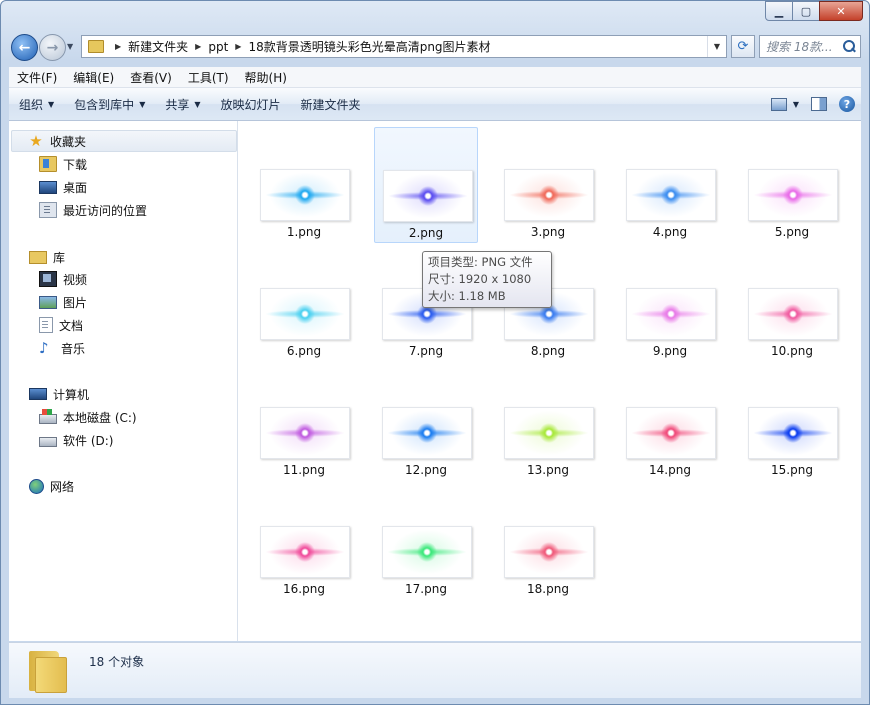 Image resolution: width=870 pixels, height=705 pixels. What do you see at coordinates (109, 104) in the screenshot?
I see `include-in-library-button: 包含到库中 ▼` at bounding box center [109, 104].